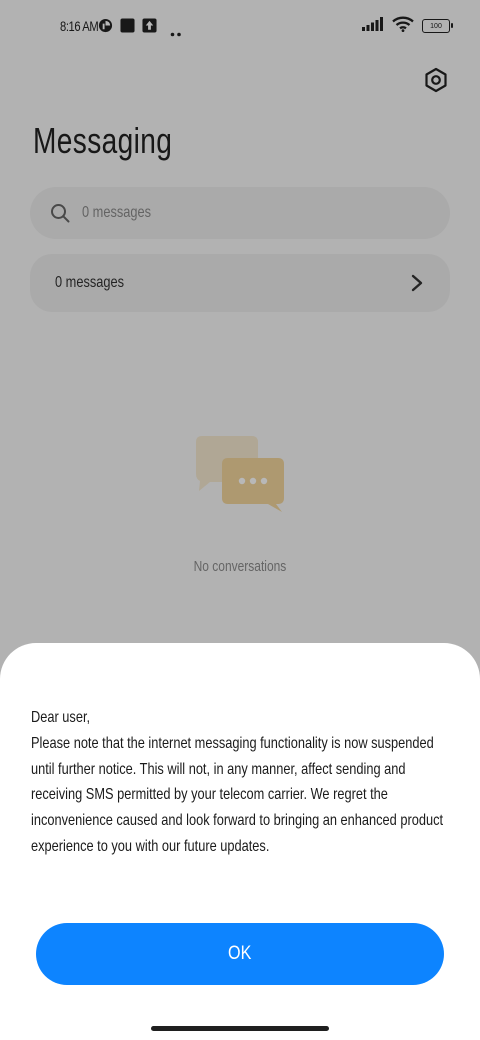 The height and width of the screenshot is (1040, 480). Describe the element at coordinates (61, 717) in the screenshot. I see `notice-greeting: Dear user,` at that location.